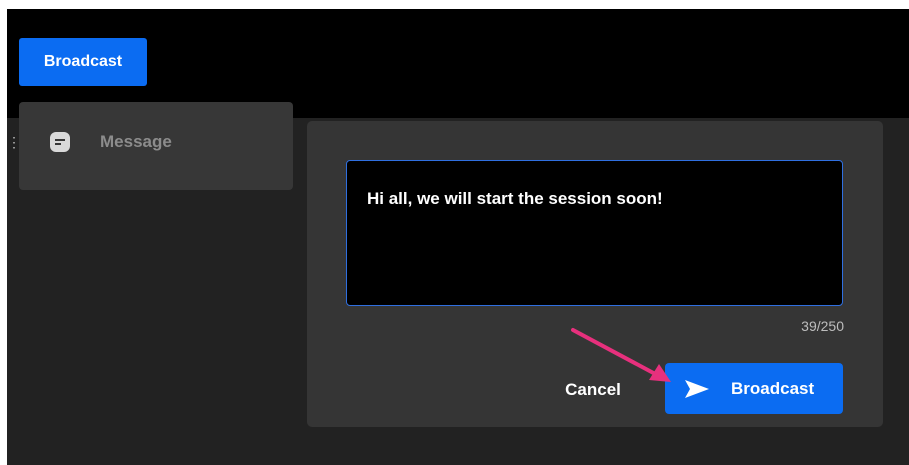  I want to click on character-counter: 39/250, so click(822, 326).